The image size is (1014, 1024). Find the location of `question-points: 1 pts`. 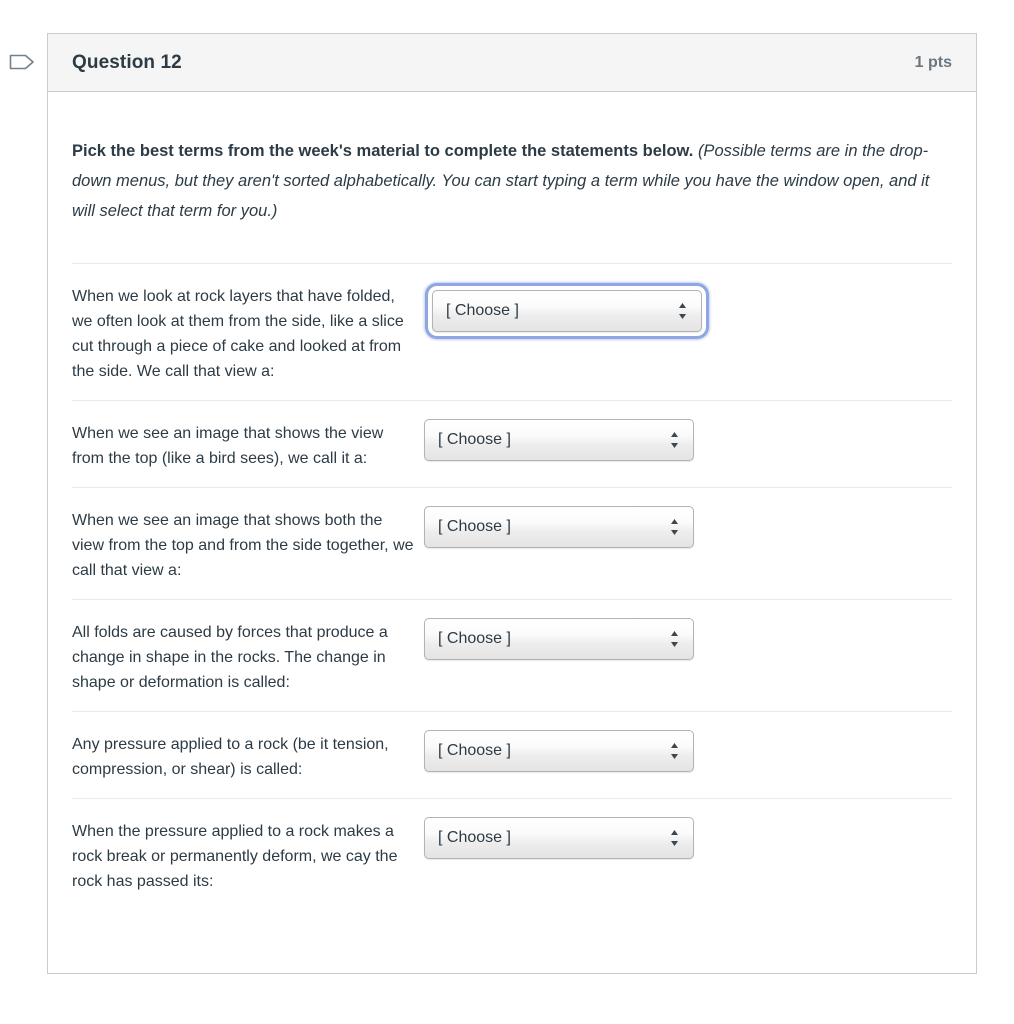

question-points: 1 pts is located at coordinates (933, 62).